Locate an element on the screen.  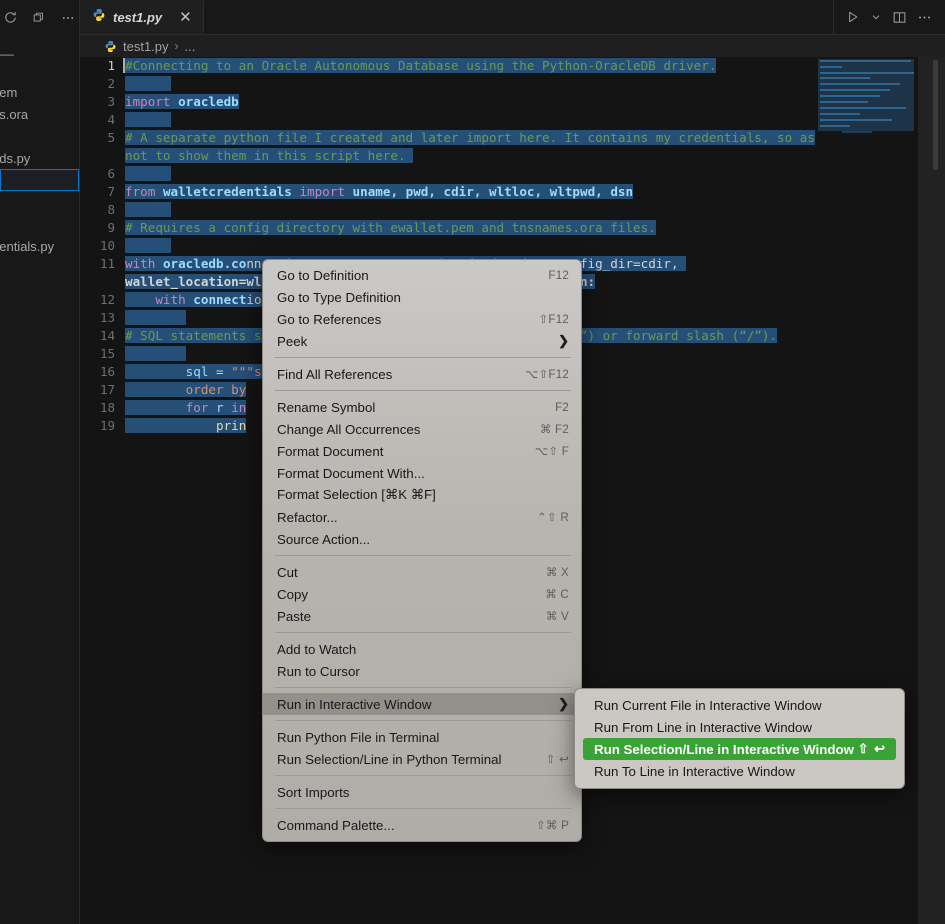
menu-item-add-to-watch: Add to Watch is located at coordinates (422, 649).